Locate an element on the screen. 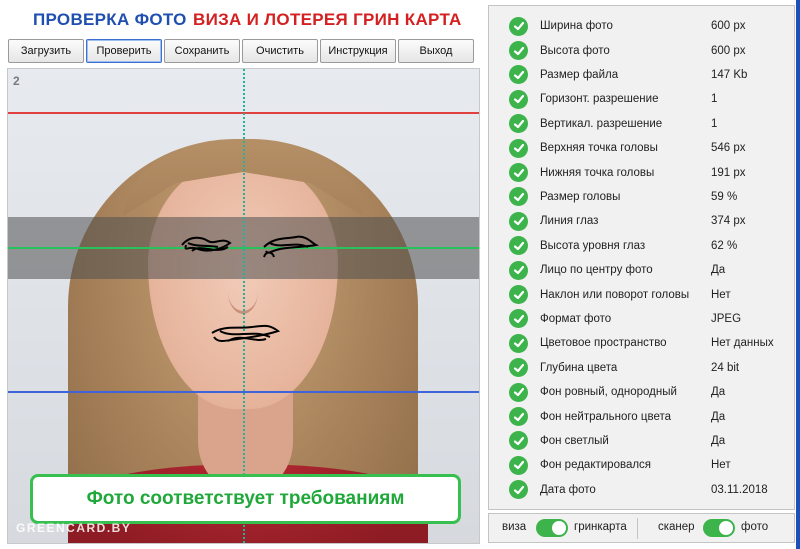  check-button: Проверить is located at coordinates (124, 51).